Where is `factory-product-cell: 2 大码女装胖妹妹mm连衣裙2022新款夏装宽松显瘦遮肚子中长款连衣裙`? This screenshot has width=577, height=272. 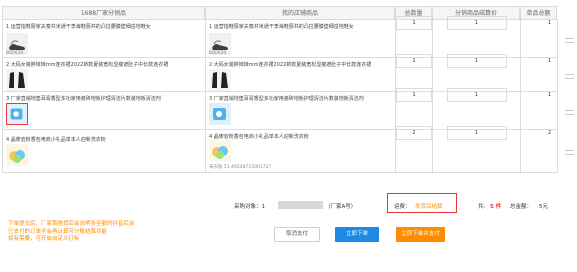
factory-product-cell: 2 大码女装胖妹妹mm连衣裙2022新款夏装宽松显瘦遮肚子中长款连衣裙 is located at coordinates (104, 74).